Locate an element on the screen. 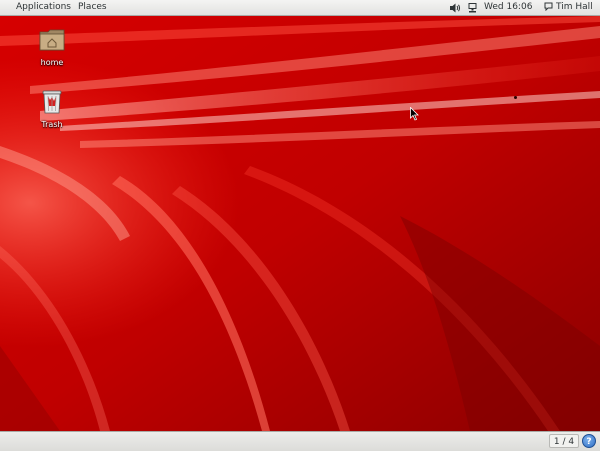  chat-status-icon is located at coordinates (548, 6).